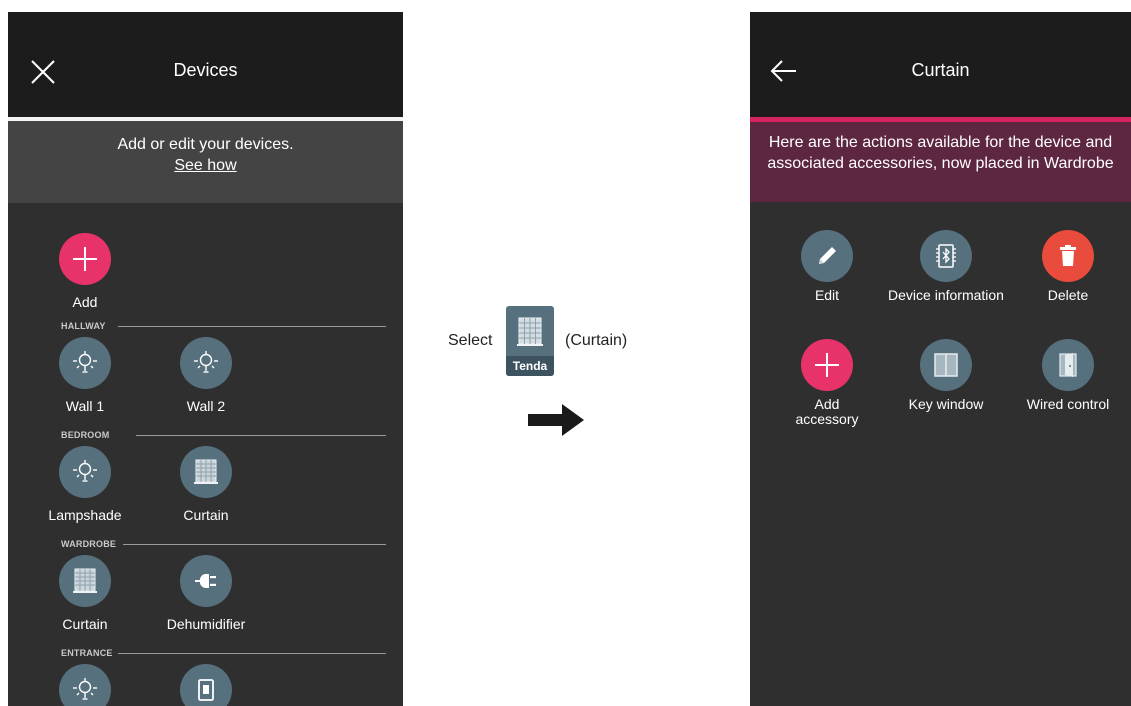 The height and width of the screenshot is (706, 1131). I want to click on device-label: Dehumidifier, so click(206, 624).